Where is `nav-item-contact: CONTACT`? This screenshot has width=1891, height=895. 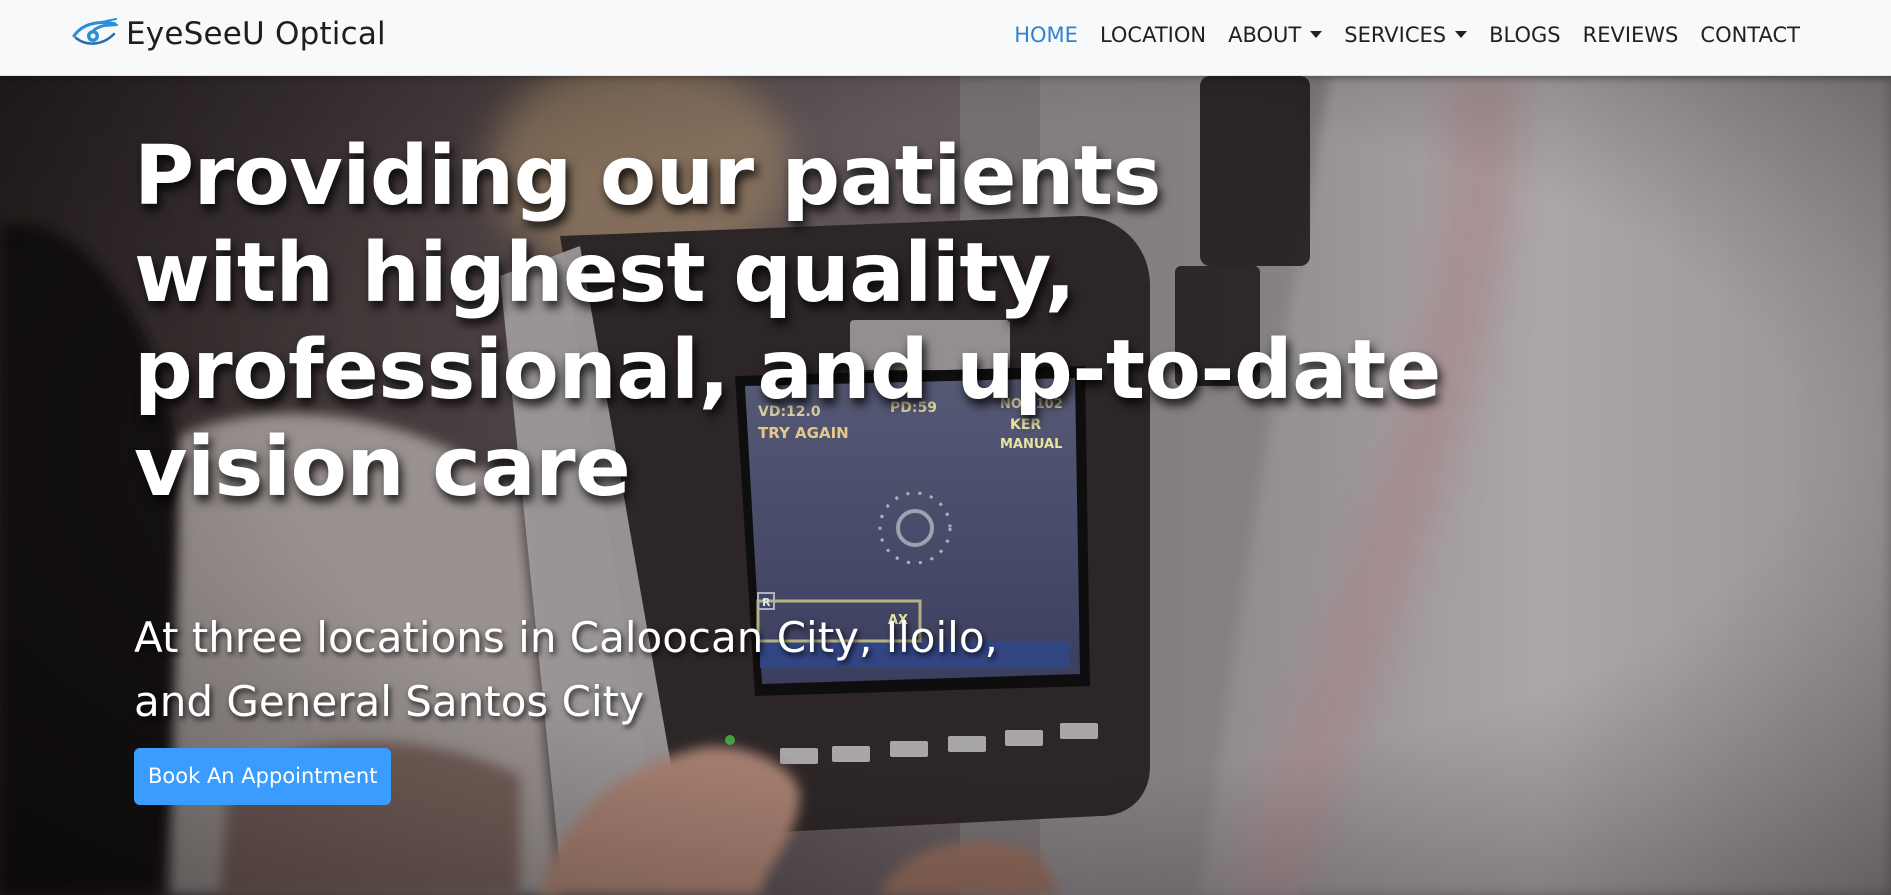 nav-item-contact: CONTACT is located at coordinates (1750, 35).